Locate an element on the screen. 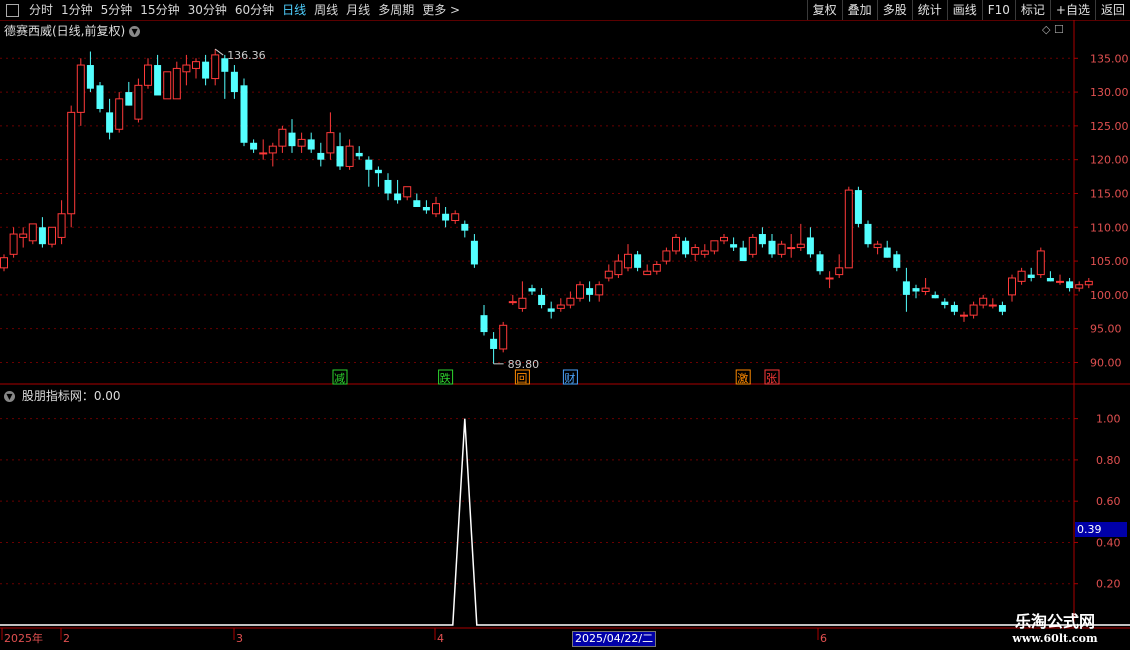 This screenshot has width=1130, height=650. x-tick-label: 2 is located at coordinates (66, 638).